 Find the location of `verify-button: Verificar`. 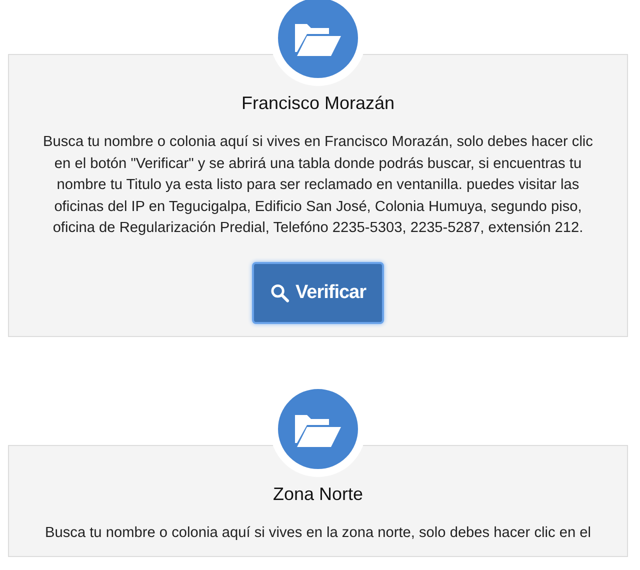

verify-button: Verificar is located at coordinates (318, 293).